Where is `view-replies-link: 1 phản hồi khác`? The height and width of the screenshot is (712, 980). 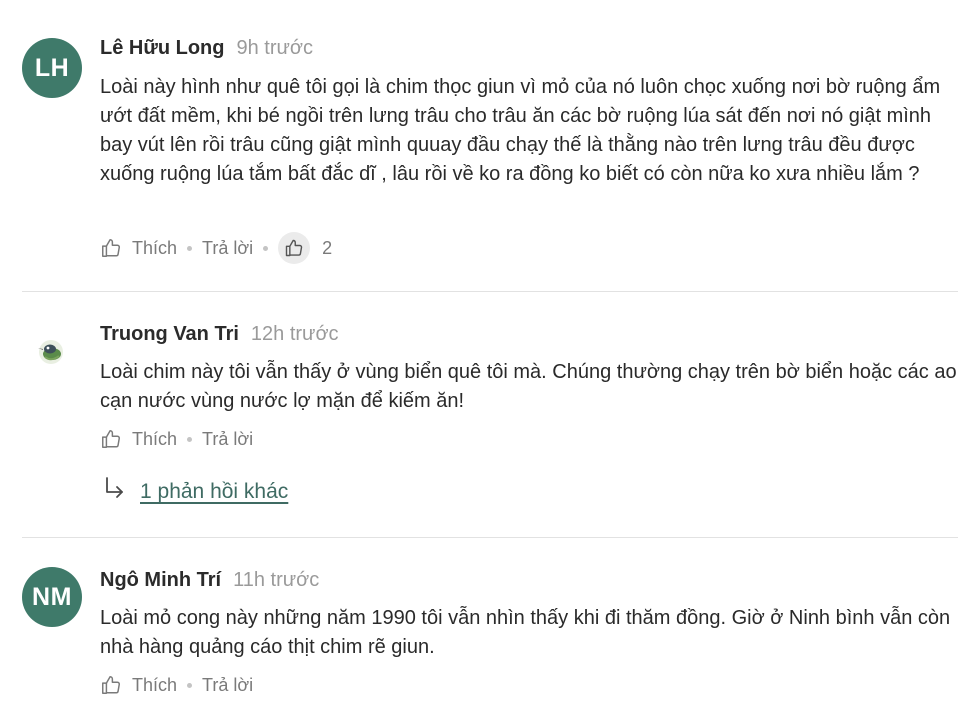
view-replies-link: 1 phản hồi khác is located at coordinates (196, 492).